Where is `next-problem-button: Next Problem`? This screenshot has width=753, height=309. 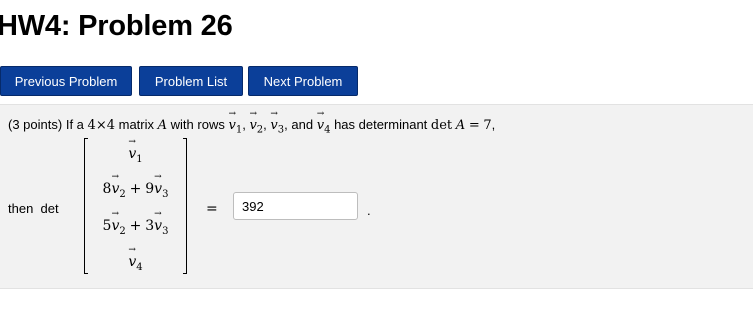 next-problem-button: Next Problem is located at coordinates (303, 81).